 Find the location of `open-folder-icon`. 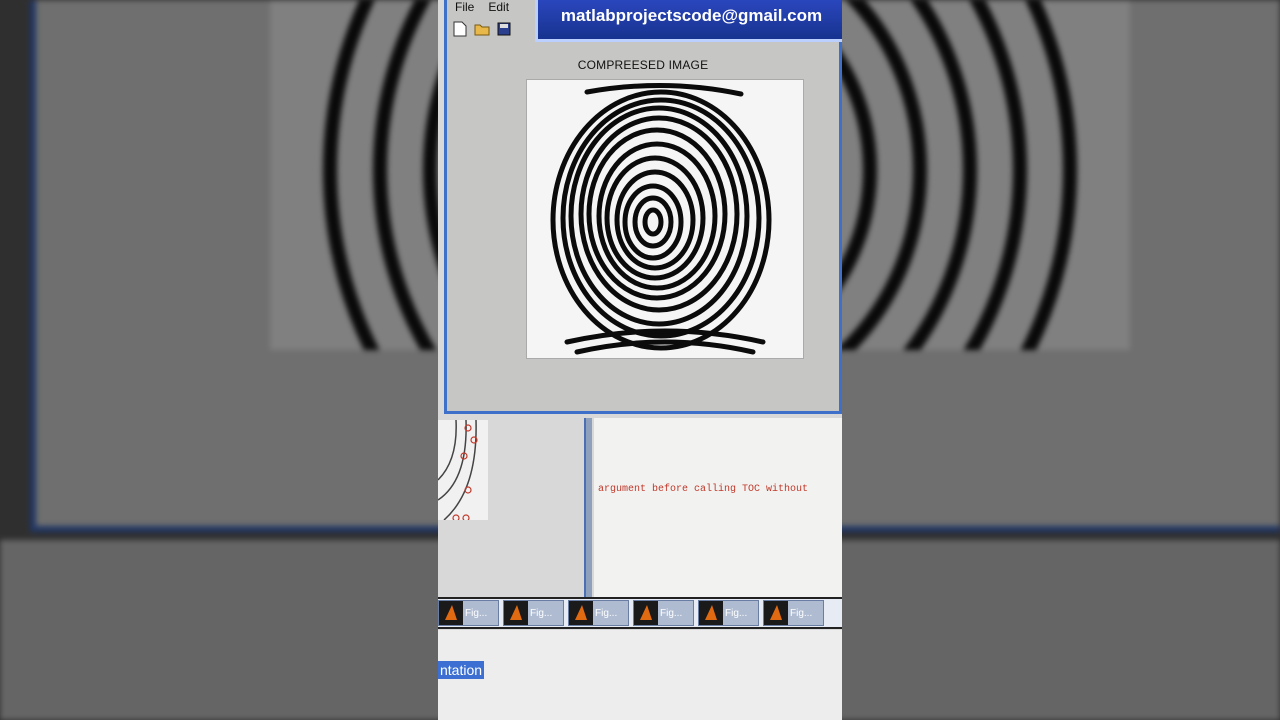

open-folder-icon is located at coordinates (482, 29).